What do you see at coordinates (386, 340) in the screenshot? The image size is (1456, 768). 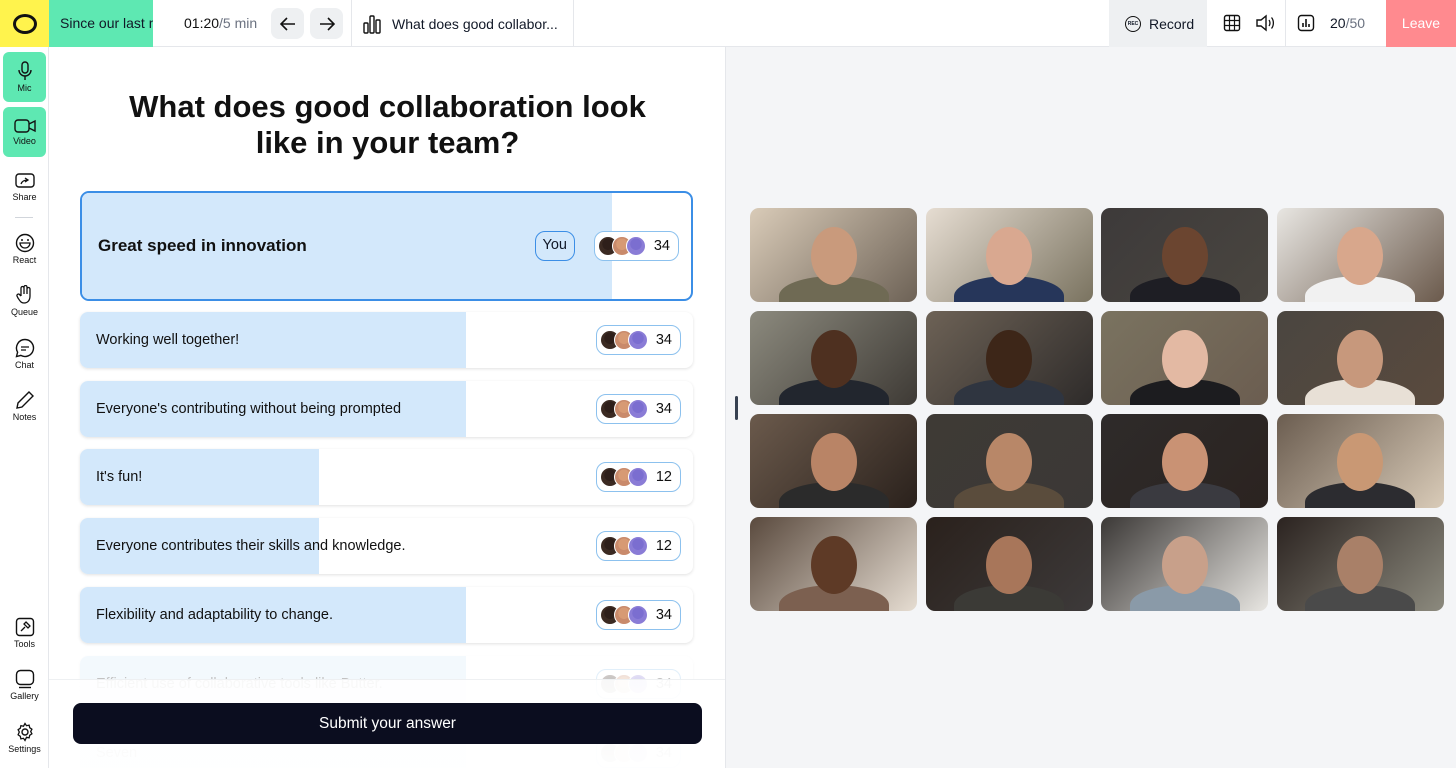 I see `poll-option: Working well together! 34` at bounding box center [386, 340].